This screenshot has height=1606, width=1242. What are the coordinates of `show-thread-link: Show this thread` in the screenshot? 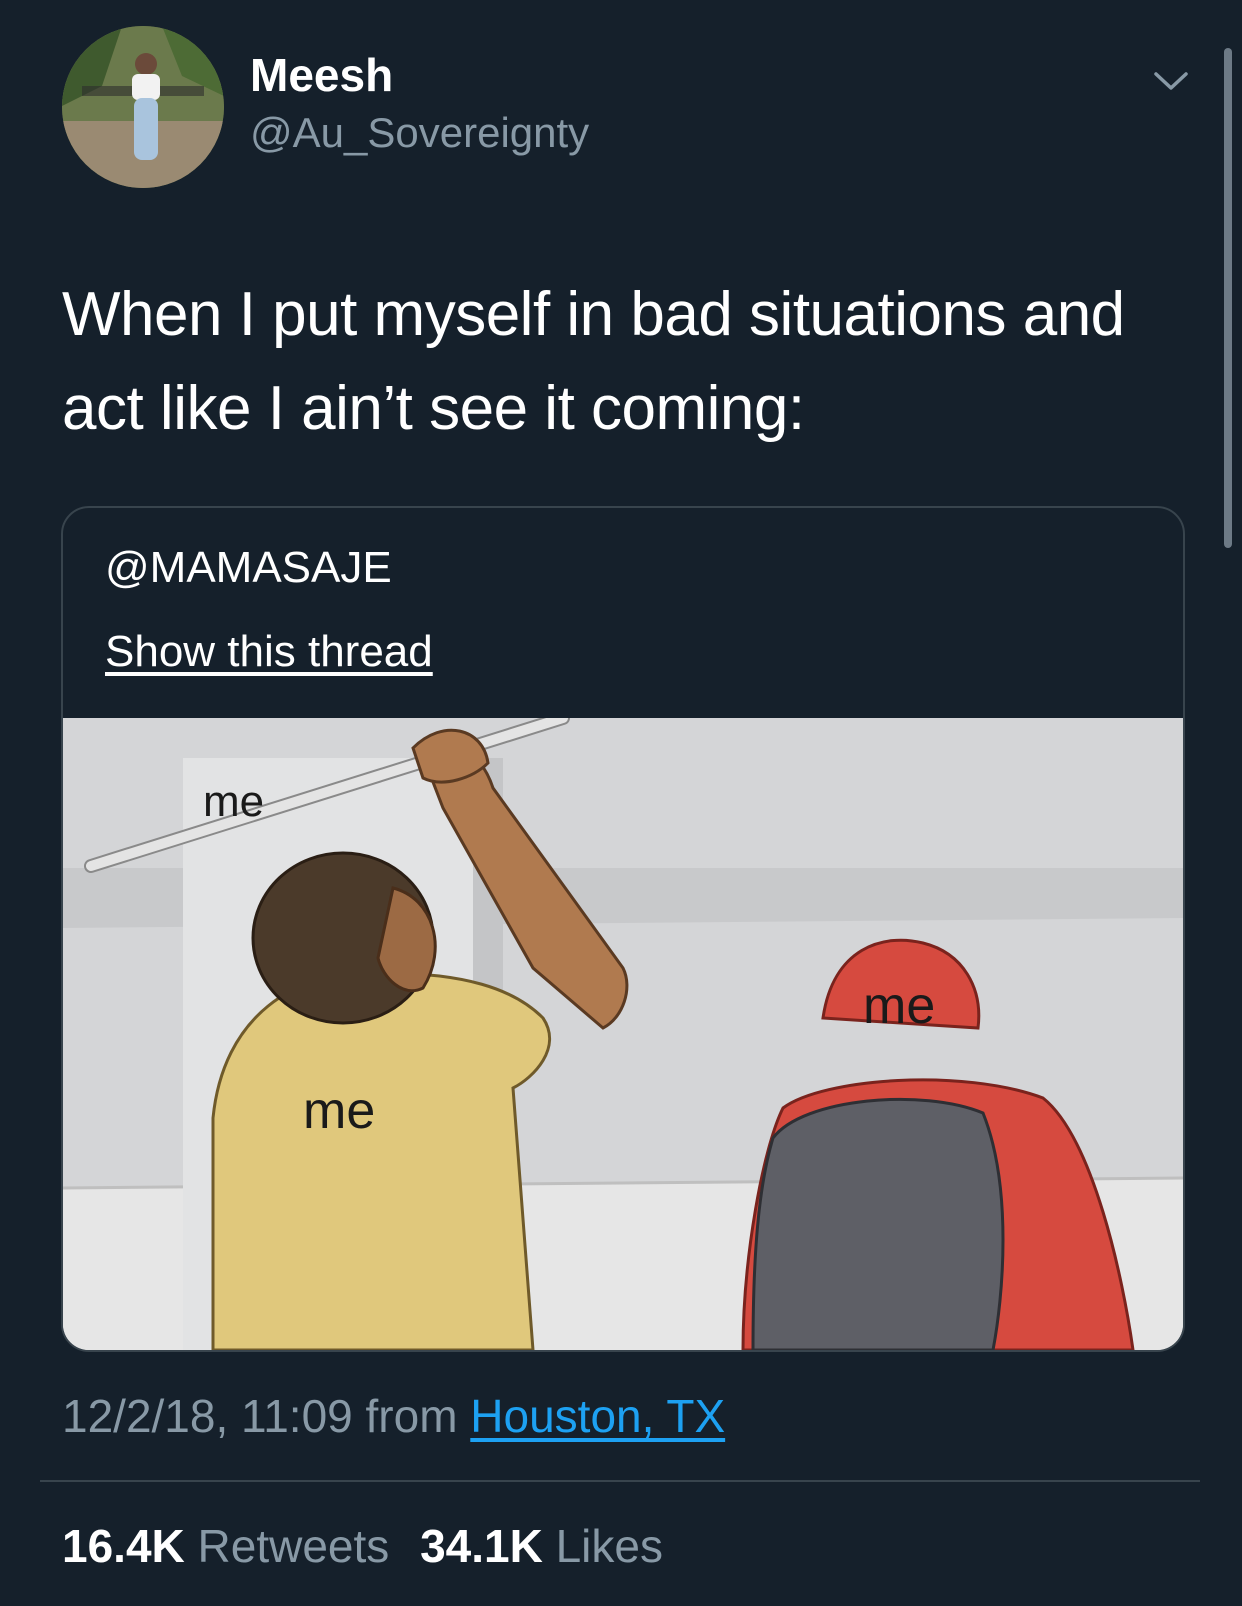 It's located at (269, 652).